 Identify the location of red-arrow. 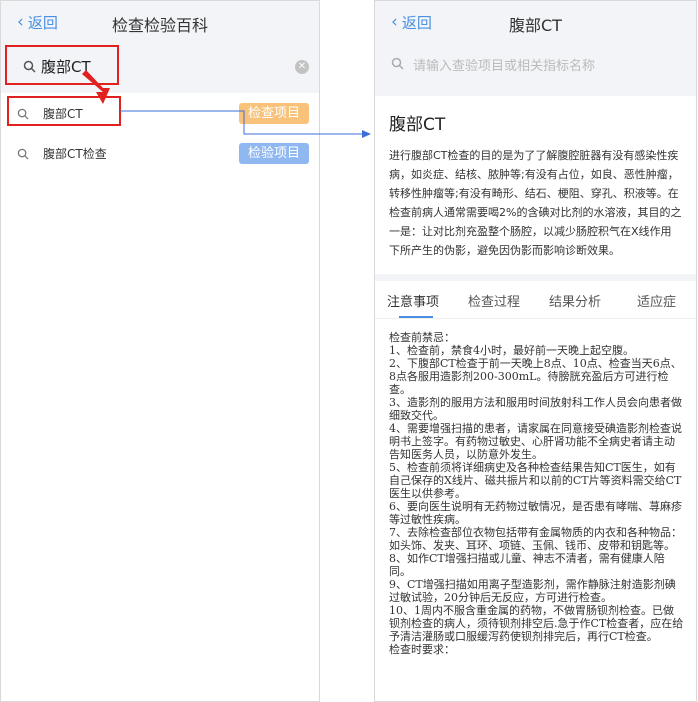
(96, 87).